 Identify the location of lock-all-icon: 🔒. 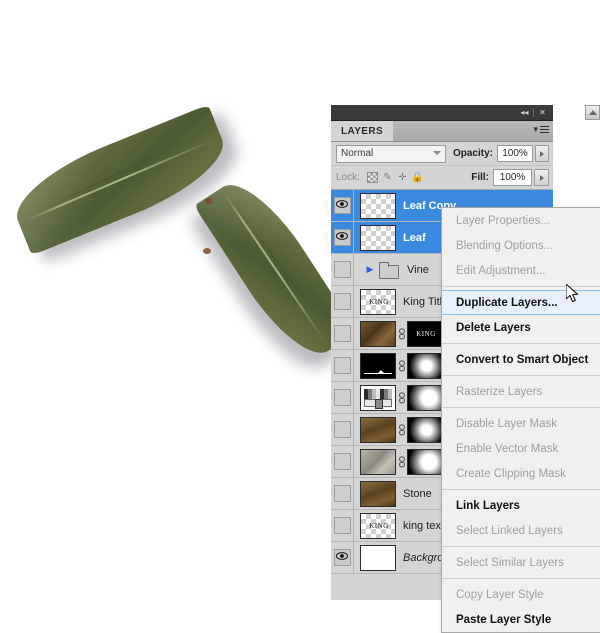
(417, 177).